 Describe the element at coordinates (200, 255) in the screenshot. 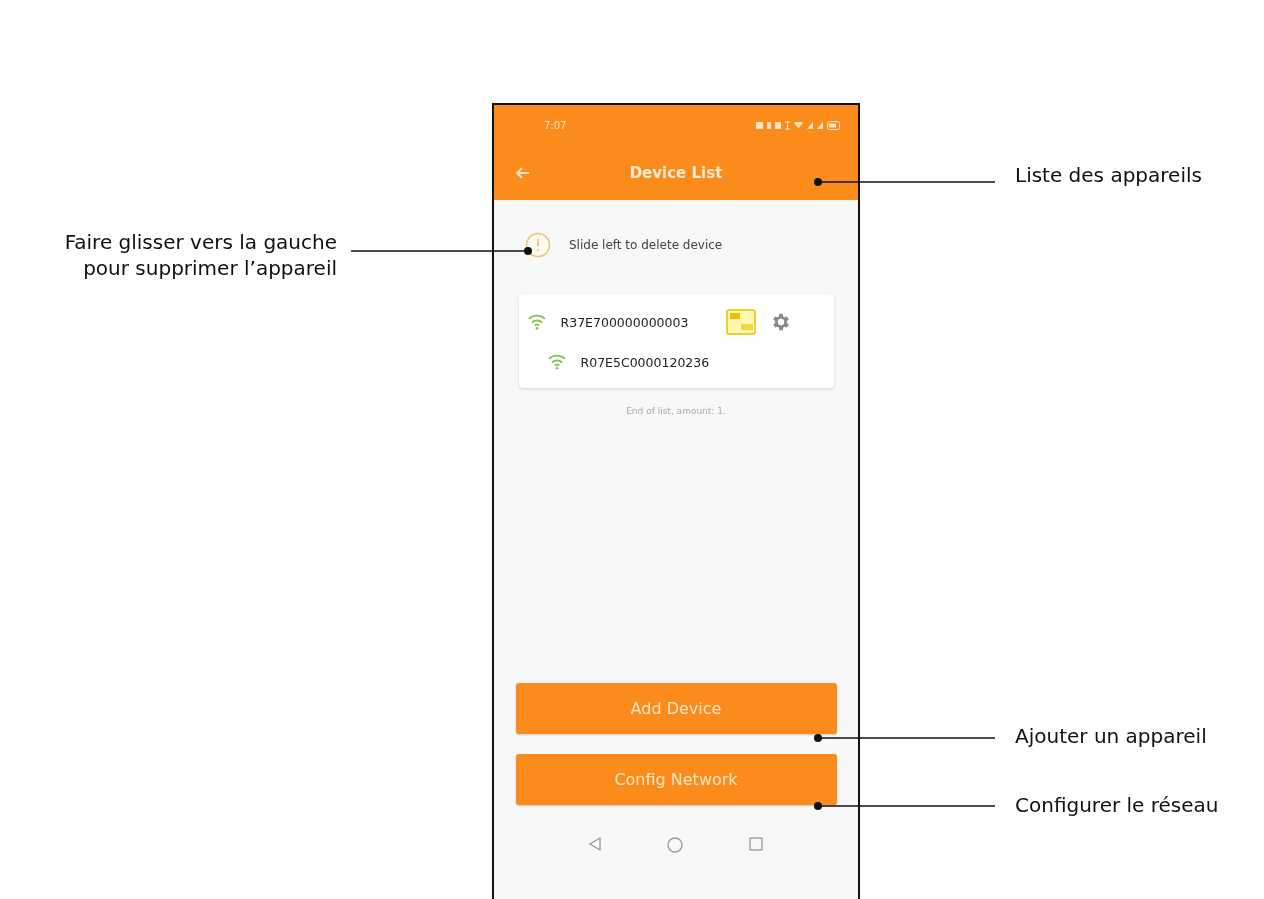

I see `callout-label: Faire glisser vers la gauche pour supprimer l’appareil` at that location.